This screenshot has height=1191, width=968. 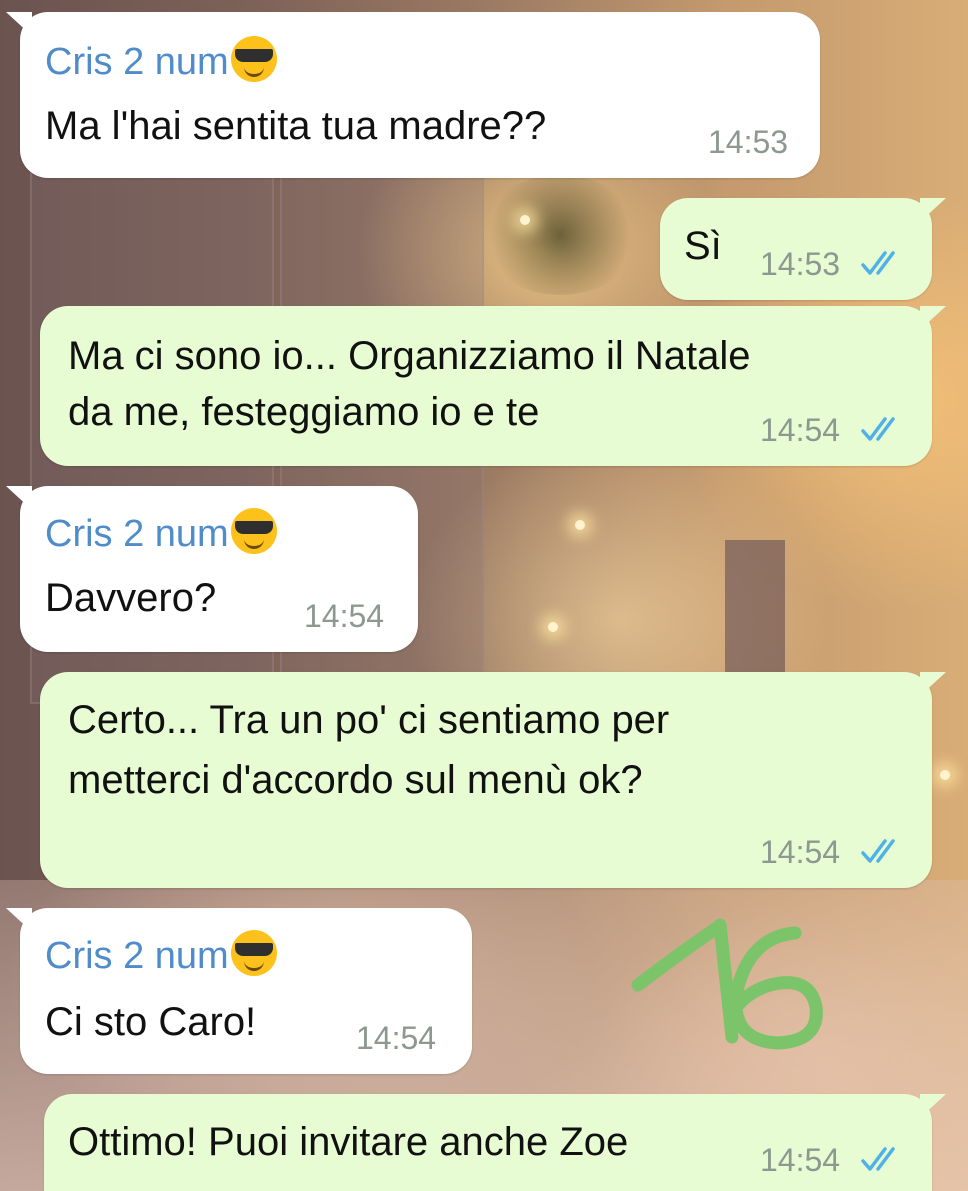 What do you see at coordinates (131, 598) in the screenshot?
I see `message-text: Davvero?` at bounding box center [131, 598].